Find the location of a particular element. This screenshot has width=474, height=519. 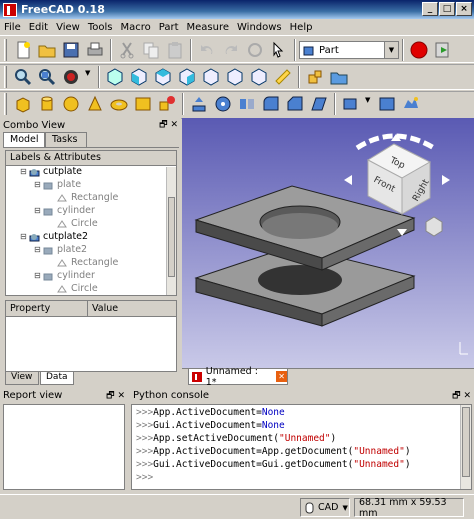

cut-tool-icon is located at coordinates (387, 104).